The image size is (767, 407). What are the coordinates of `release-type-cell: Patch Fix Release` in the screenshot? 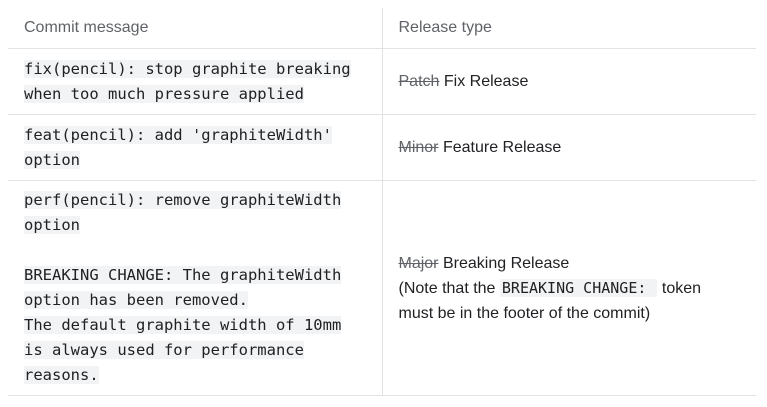 It's located at (568, 81).